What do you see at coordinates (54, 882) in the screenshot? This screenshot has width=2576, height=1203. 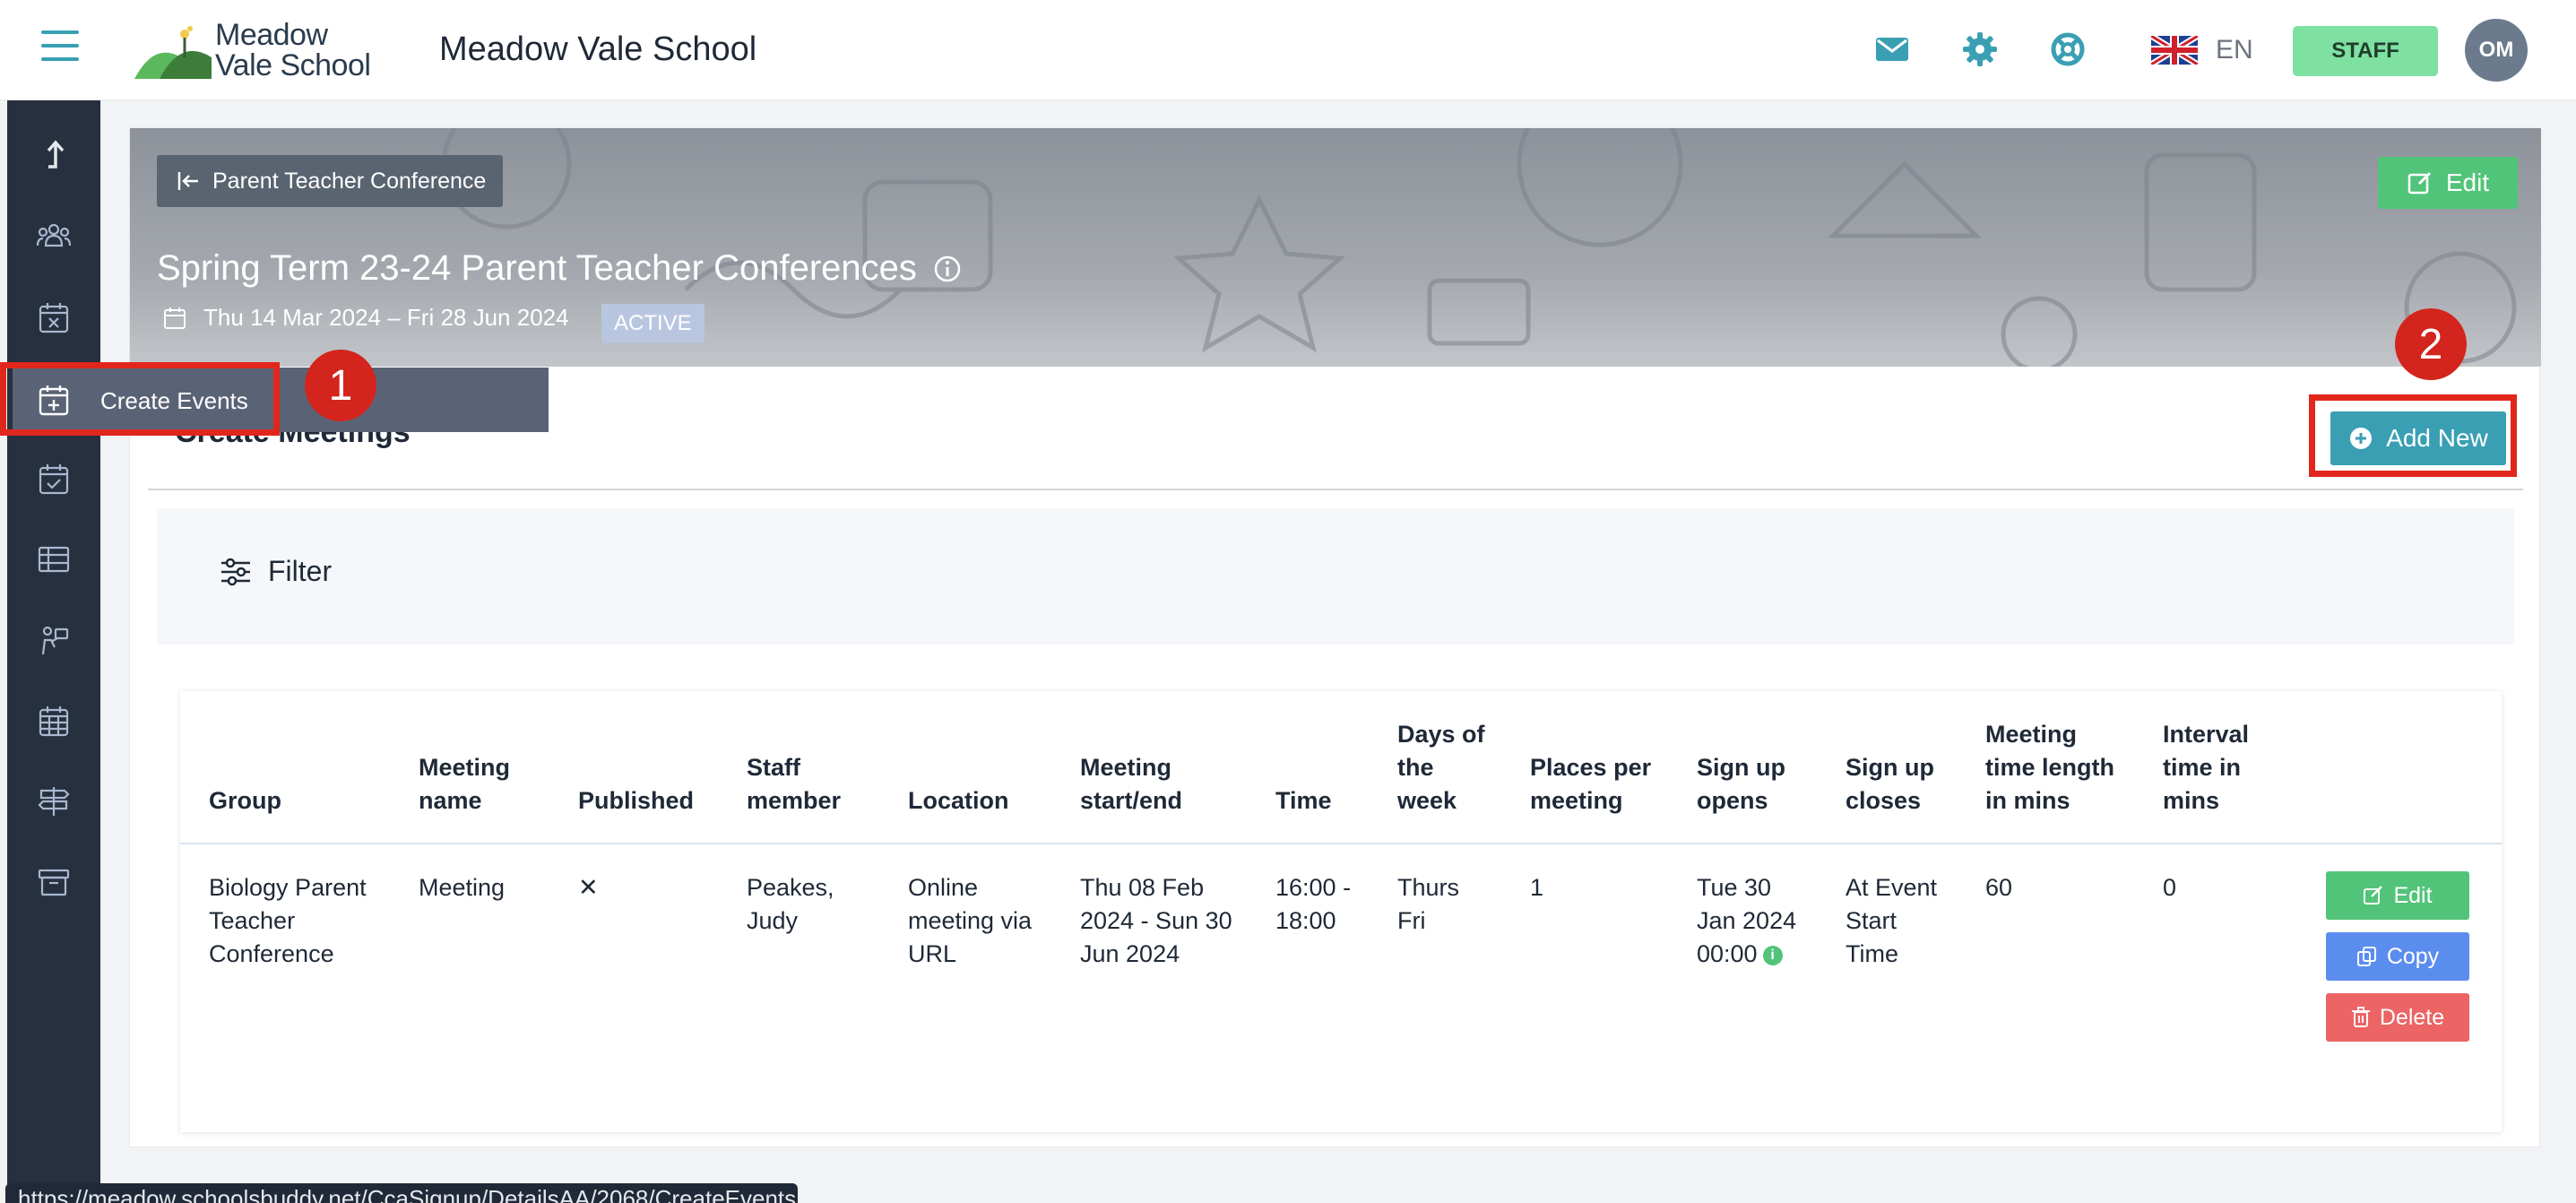 I see `archive-icon` at bounding box center [54, 882].